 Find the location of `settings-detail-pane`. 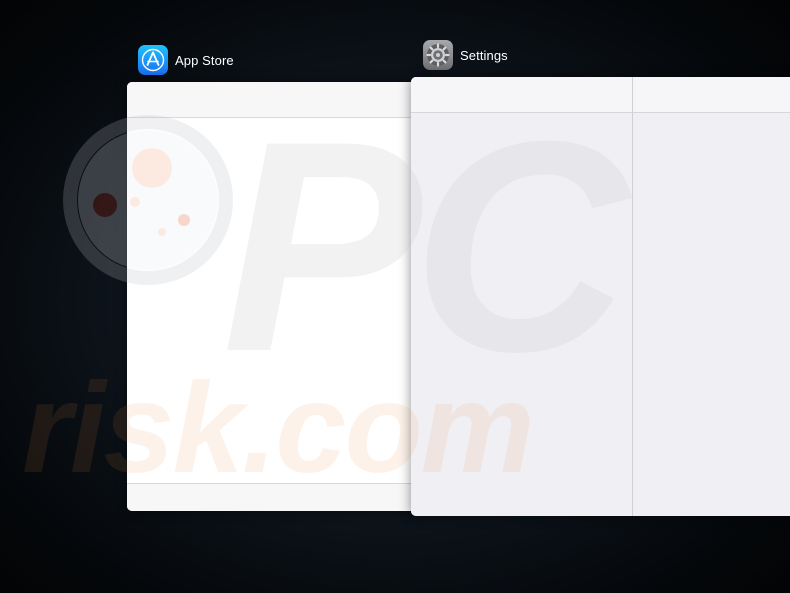

settings-detail-pane is located at coordinates (711, 296).